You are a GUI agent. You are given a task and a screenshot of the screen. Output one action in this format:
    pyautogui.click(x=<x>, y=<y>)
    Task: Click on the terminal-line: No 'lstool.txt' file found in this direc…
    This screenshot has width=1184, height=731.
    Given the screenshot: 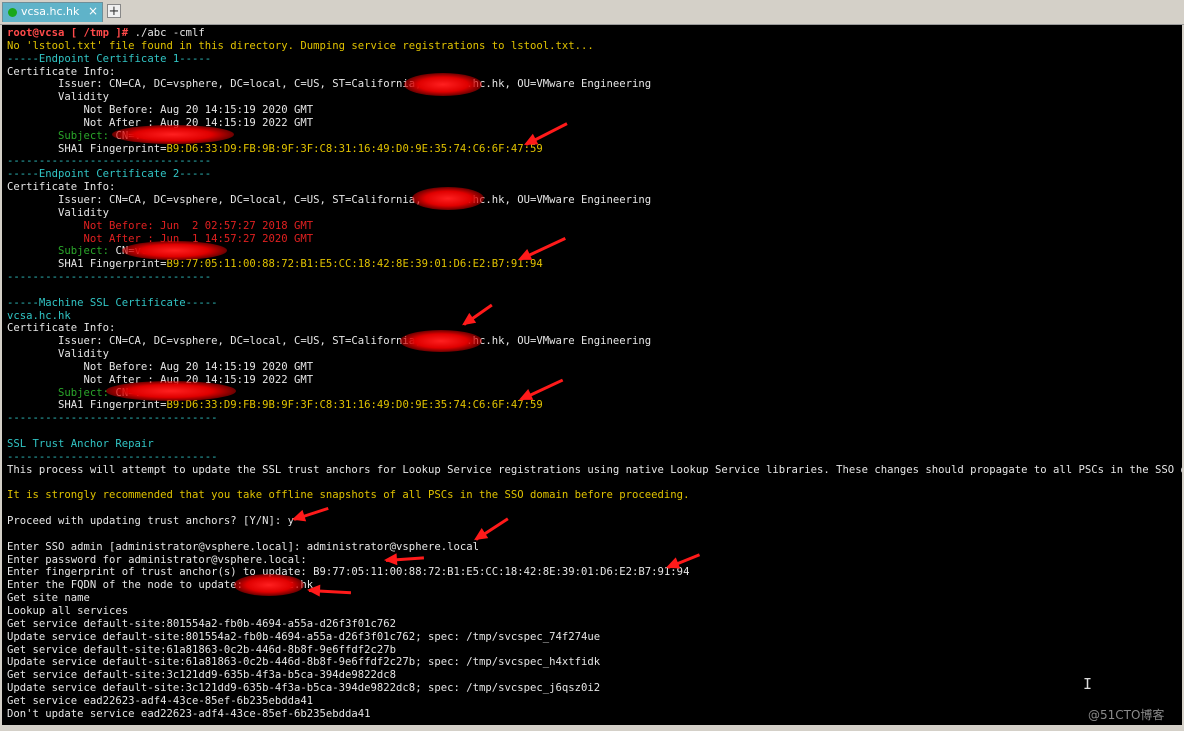 What is the action you would take?
    pyautogui.click(x=594, y=46)
    